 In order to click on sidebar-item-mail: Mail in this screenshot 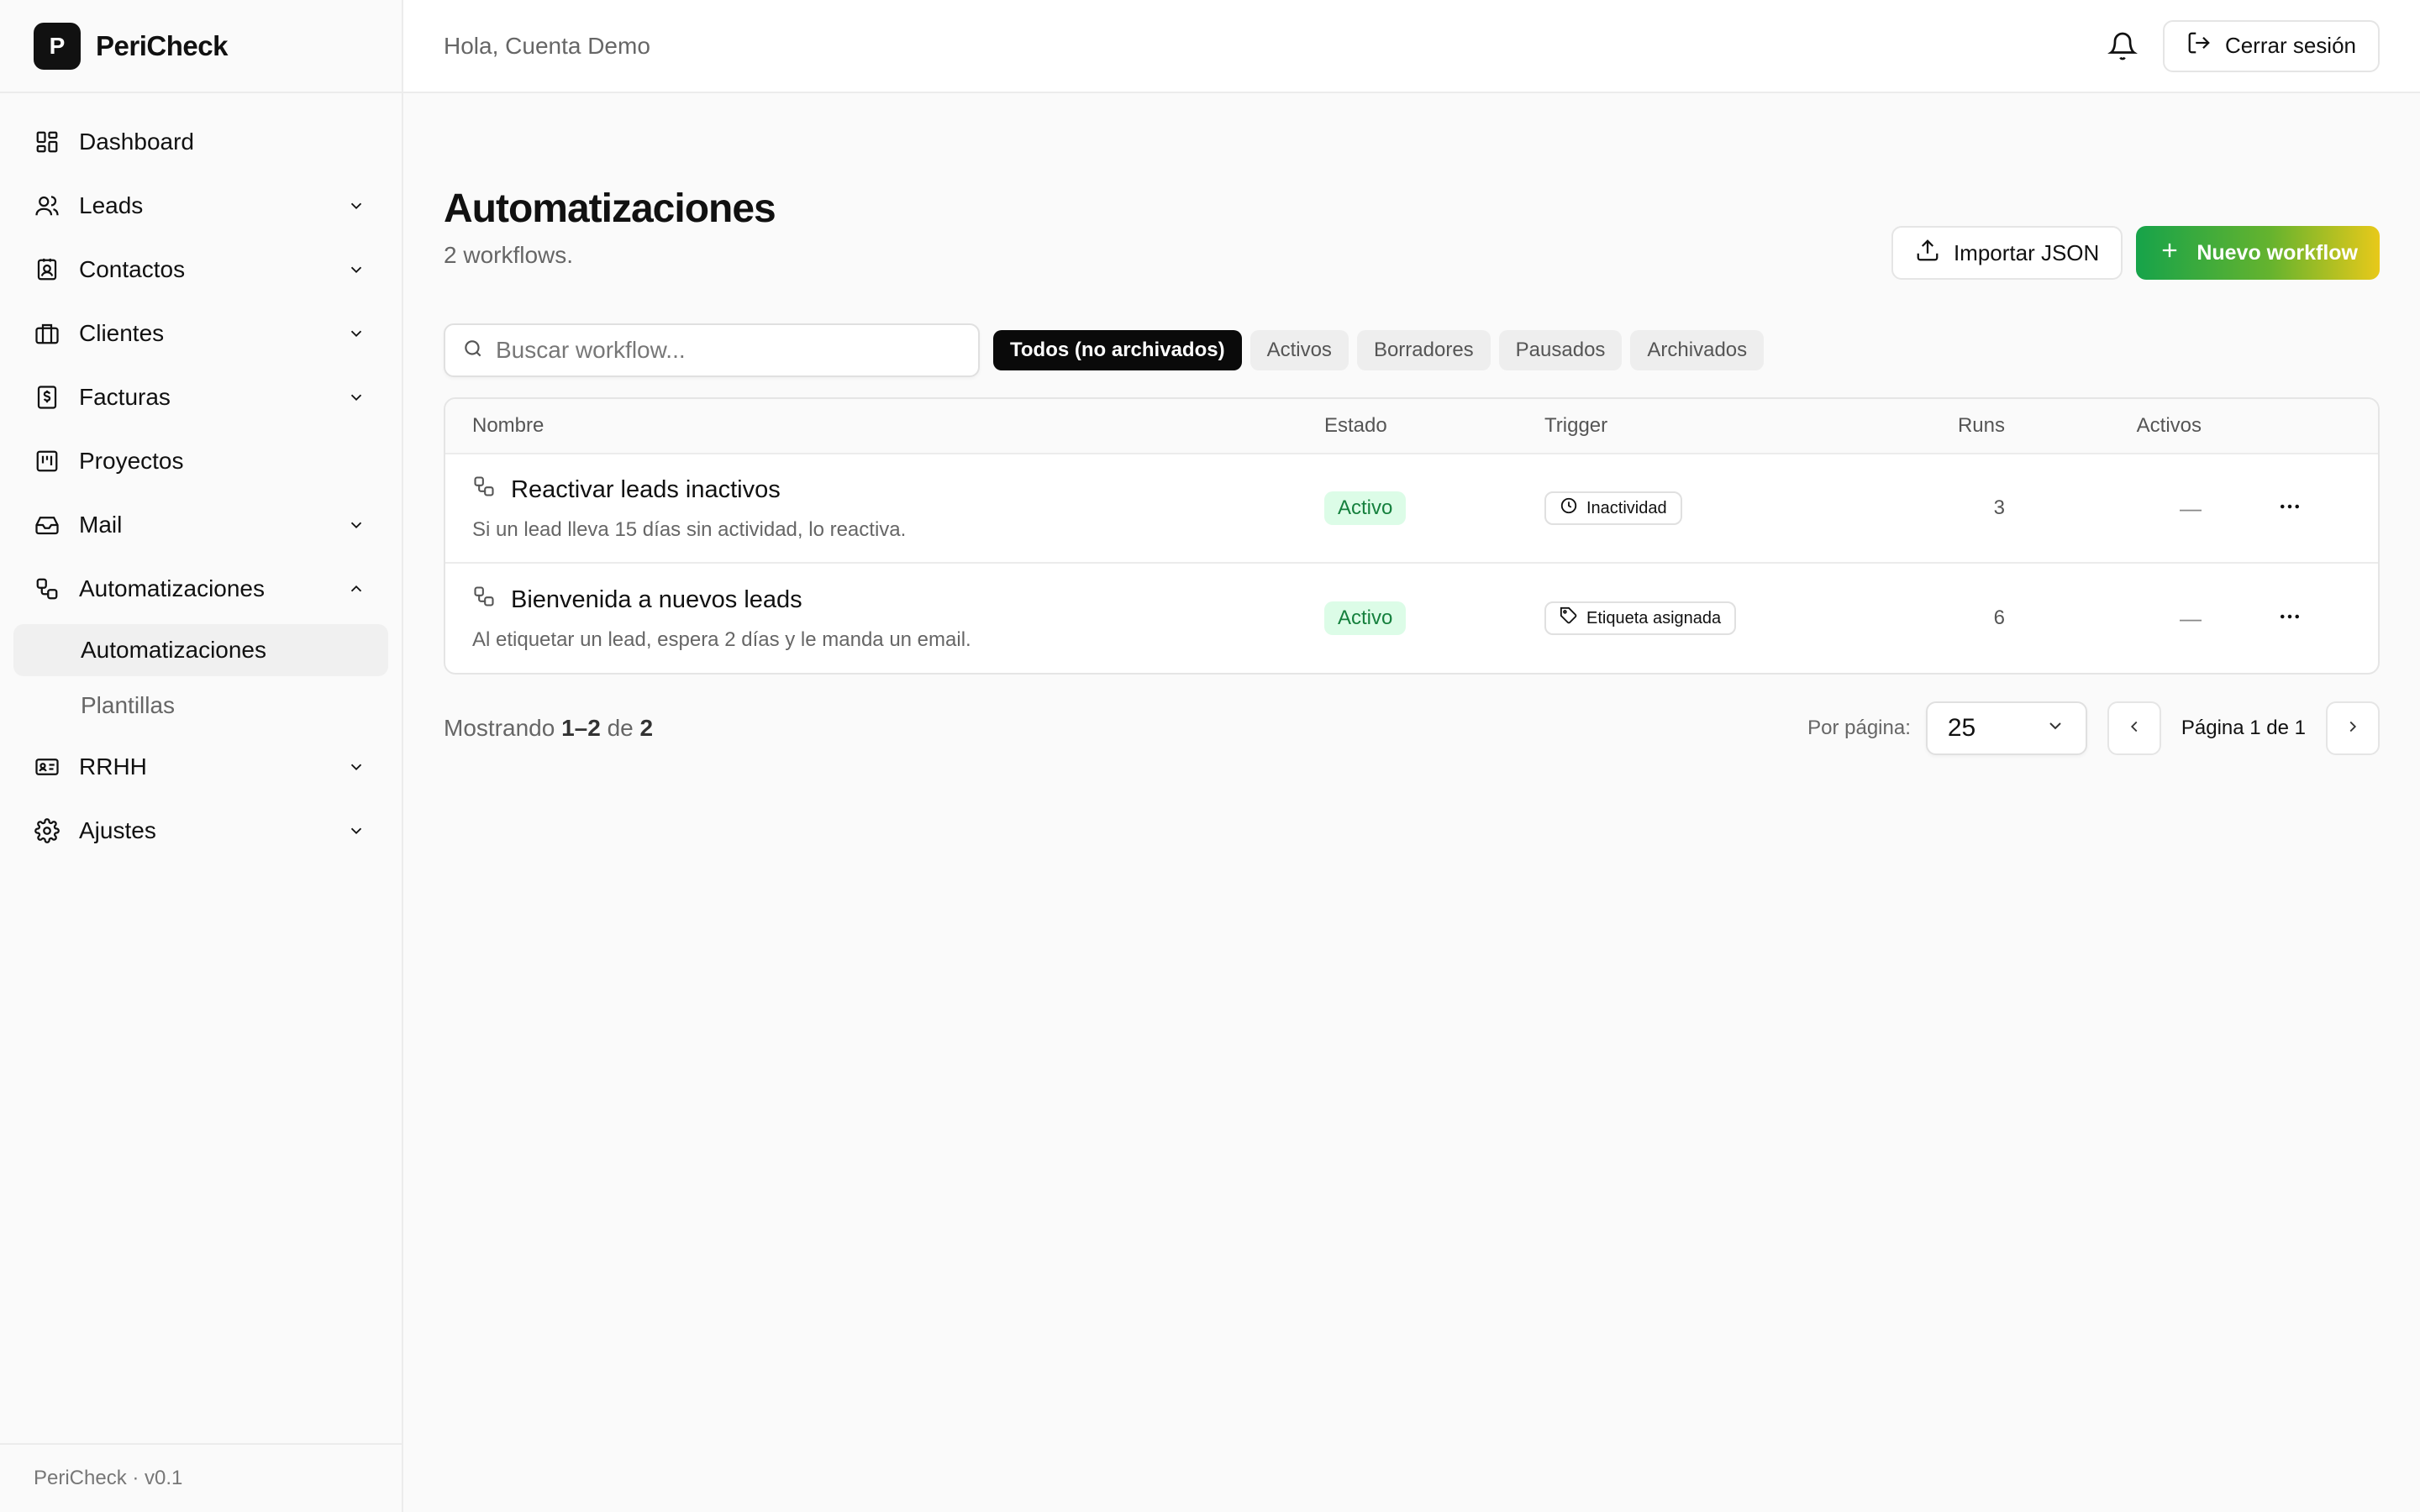, I will do `click(201, 525)`.